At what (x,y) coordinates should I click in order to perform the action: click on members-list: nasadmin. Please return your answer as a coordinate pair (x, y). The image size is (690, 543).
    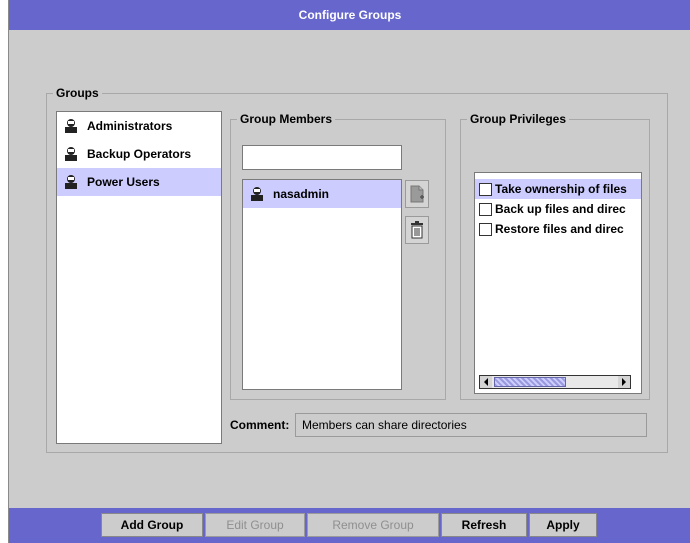
    Looking at the image, I should click on (322, 284).